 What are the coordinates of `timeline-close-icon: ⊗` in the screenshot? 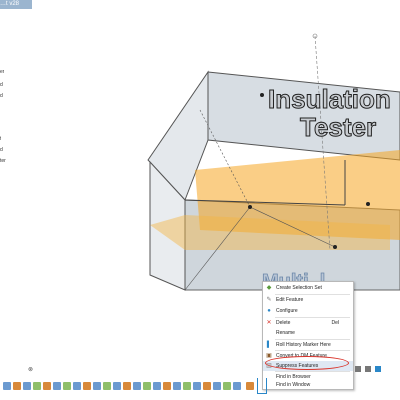 It's located at (30, 369).